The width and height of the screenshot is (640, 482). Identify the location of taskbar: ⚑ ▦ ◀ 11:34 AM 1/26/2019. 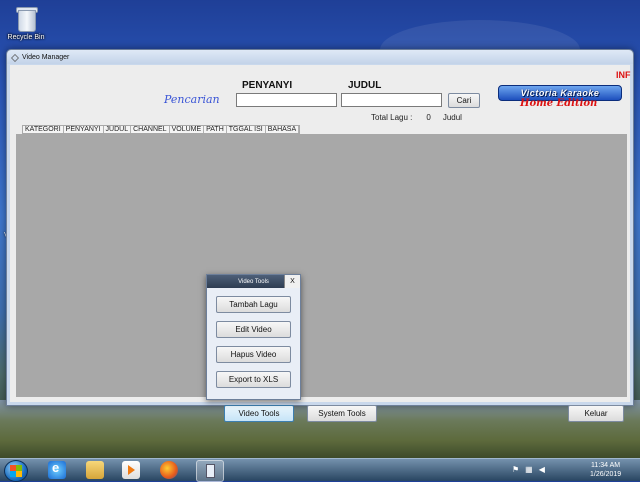
(320, 470).